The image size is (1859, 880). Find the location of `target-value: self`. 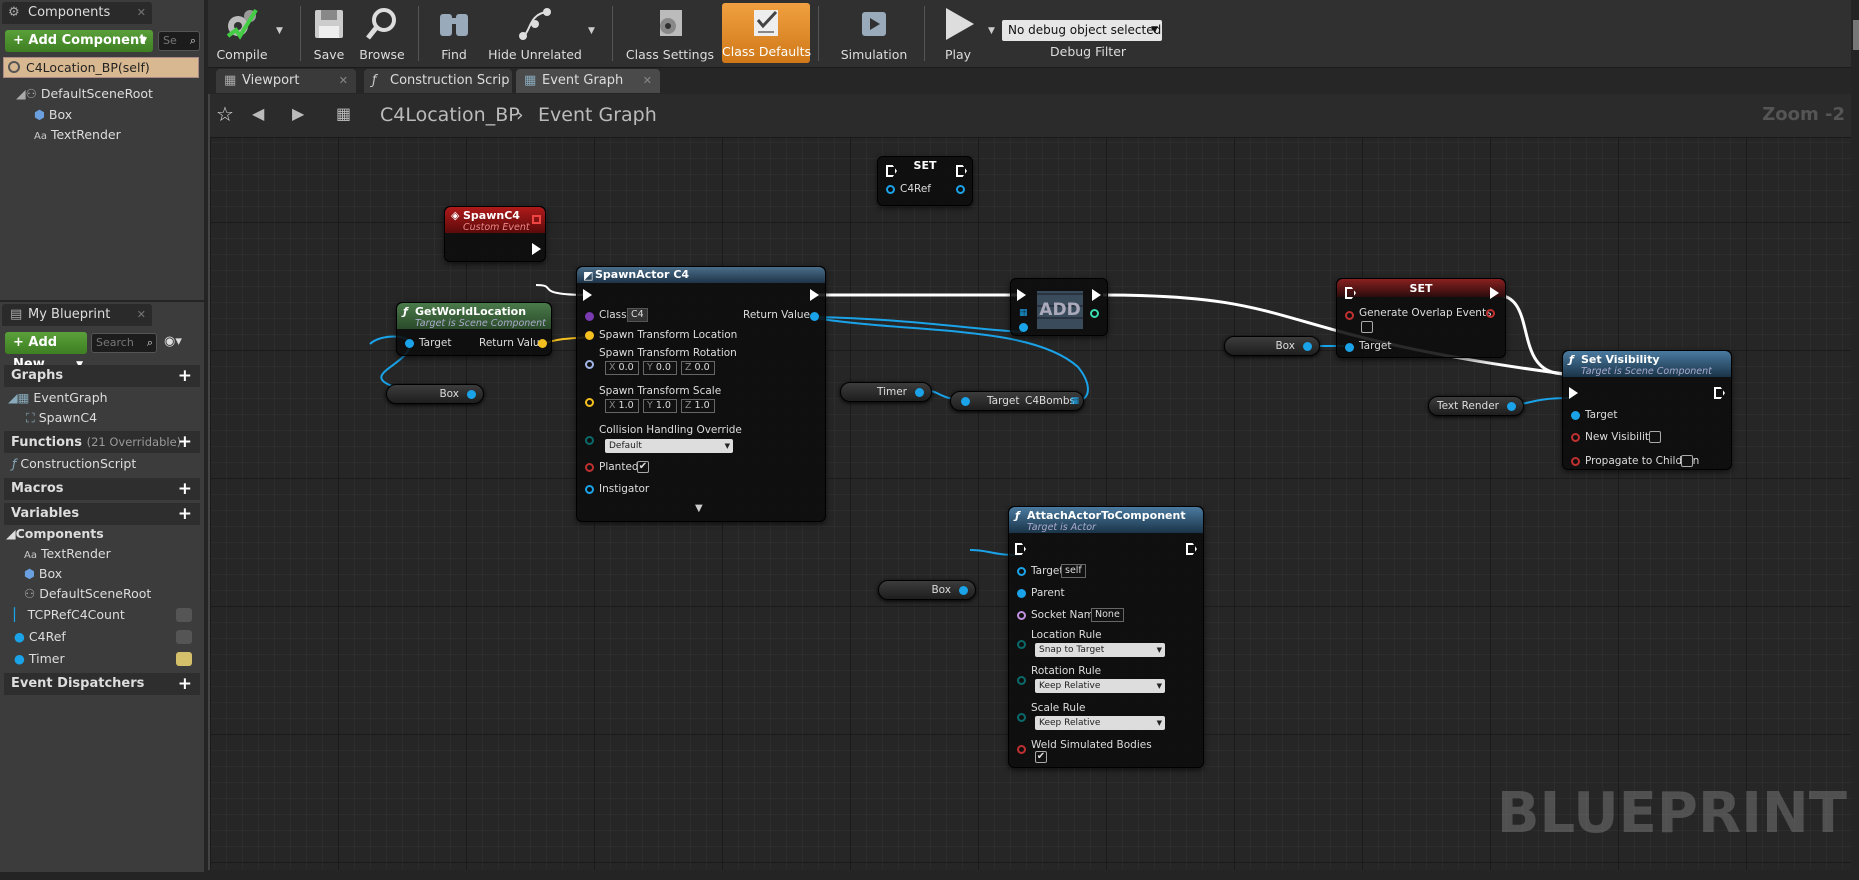

target-value: self is located at coordinates (1073, 571).